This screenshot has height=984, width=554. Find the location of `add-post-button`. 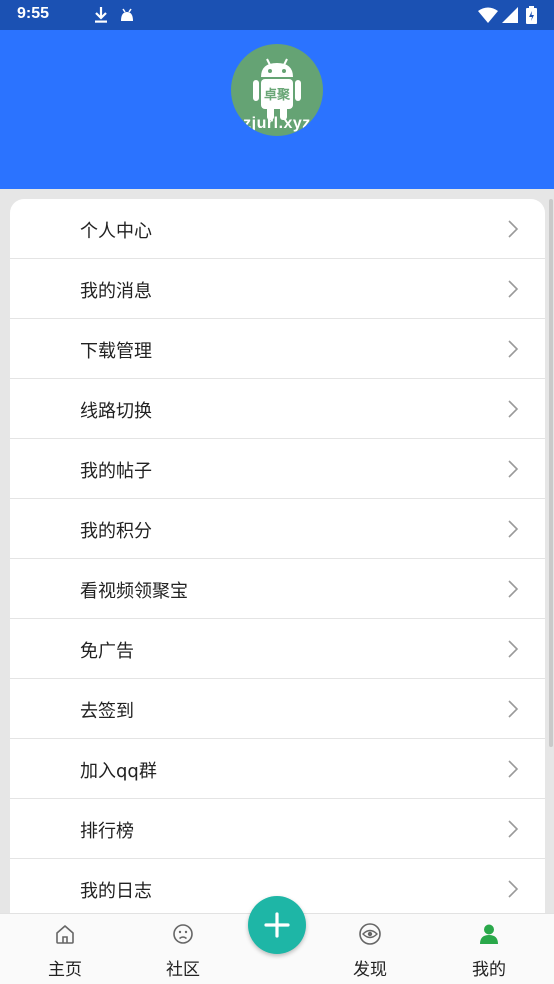

add-post-button is located at coordinates (277, 925).